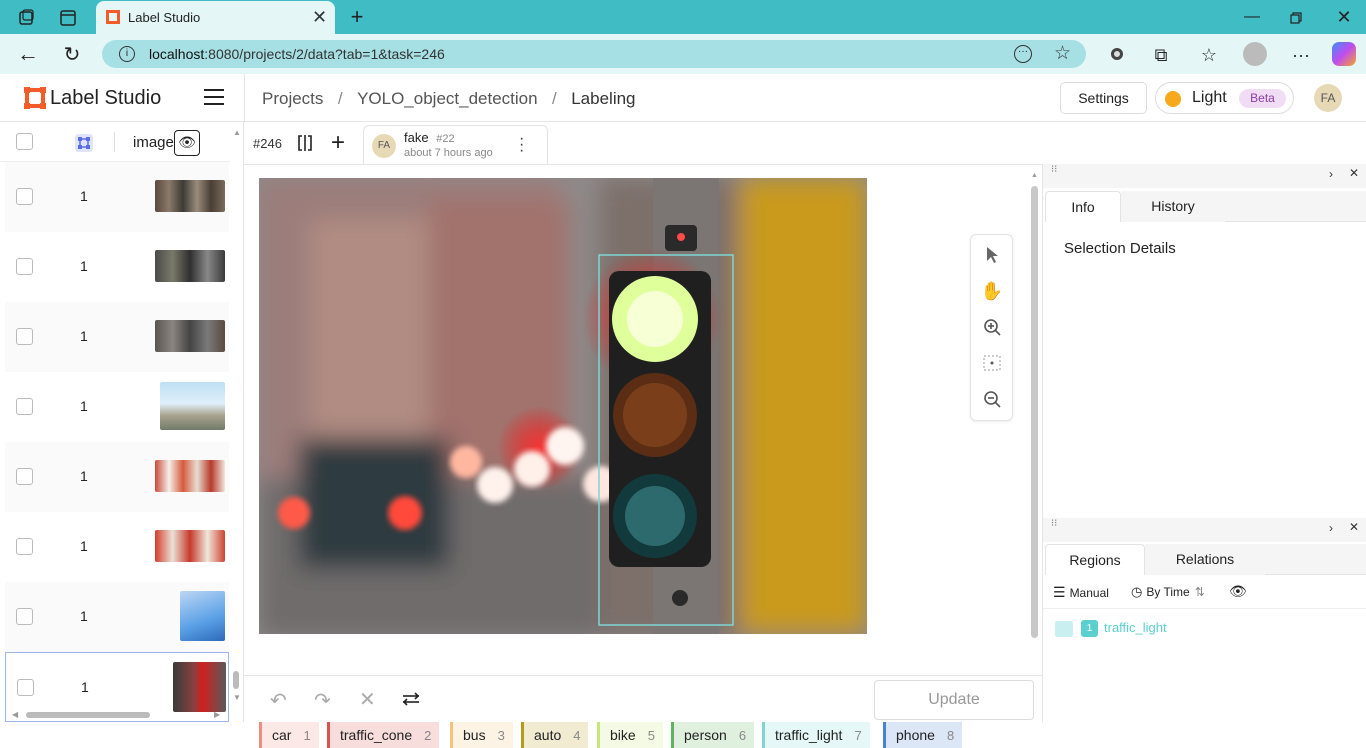  I want to click on label-hotkey: 7, so click(858, 735).